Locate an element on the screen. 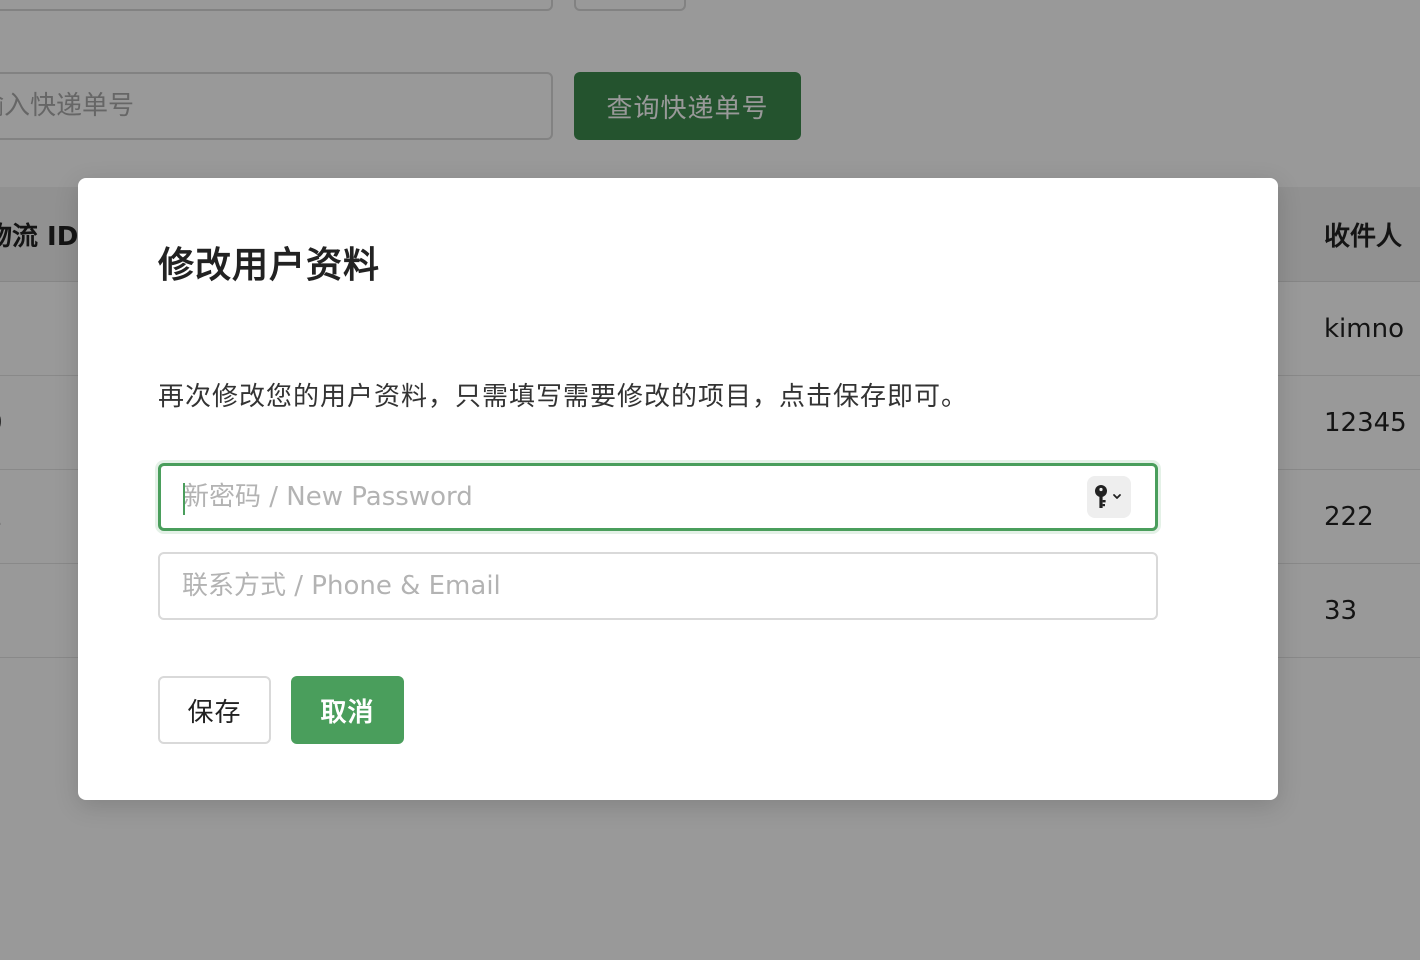 The width and height of the screenshot is (1420, 960). contact-field is located at coordinates (658, 586).